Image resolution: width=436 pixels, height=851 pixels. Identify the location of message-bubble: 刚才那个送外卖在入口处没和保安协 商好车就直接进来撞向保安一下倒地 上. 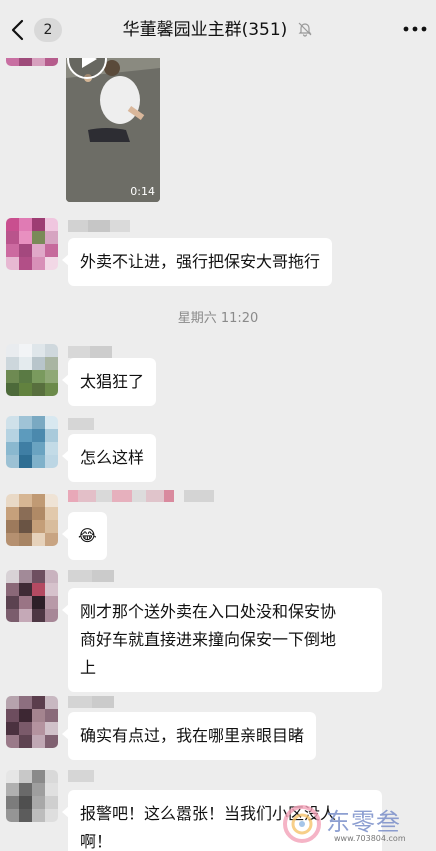
(222, 640).